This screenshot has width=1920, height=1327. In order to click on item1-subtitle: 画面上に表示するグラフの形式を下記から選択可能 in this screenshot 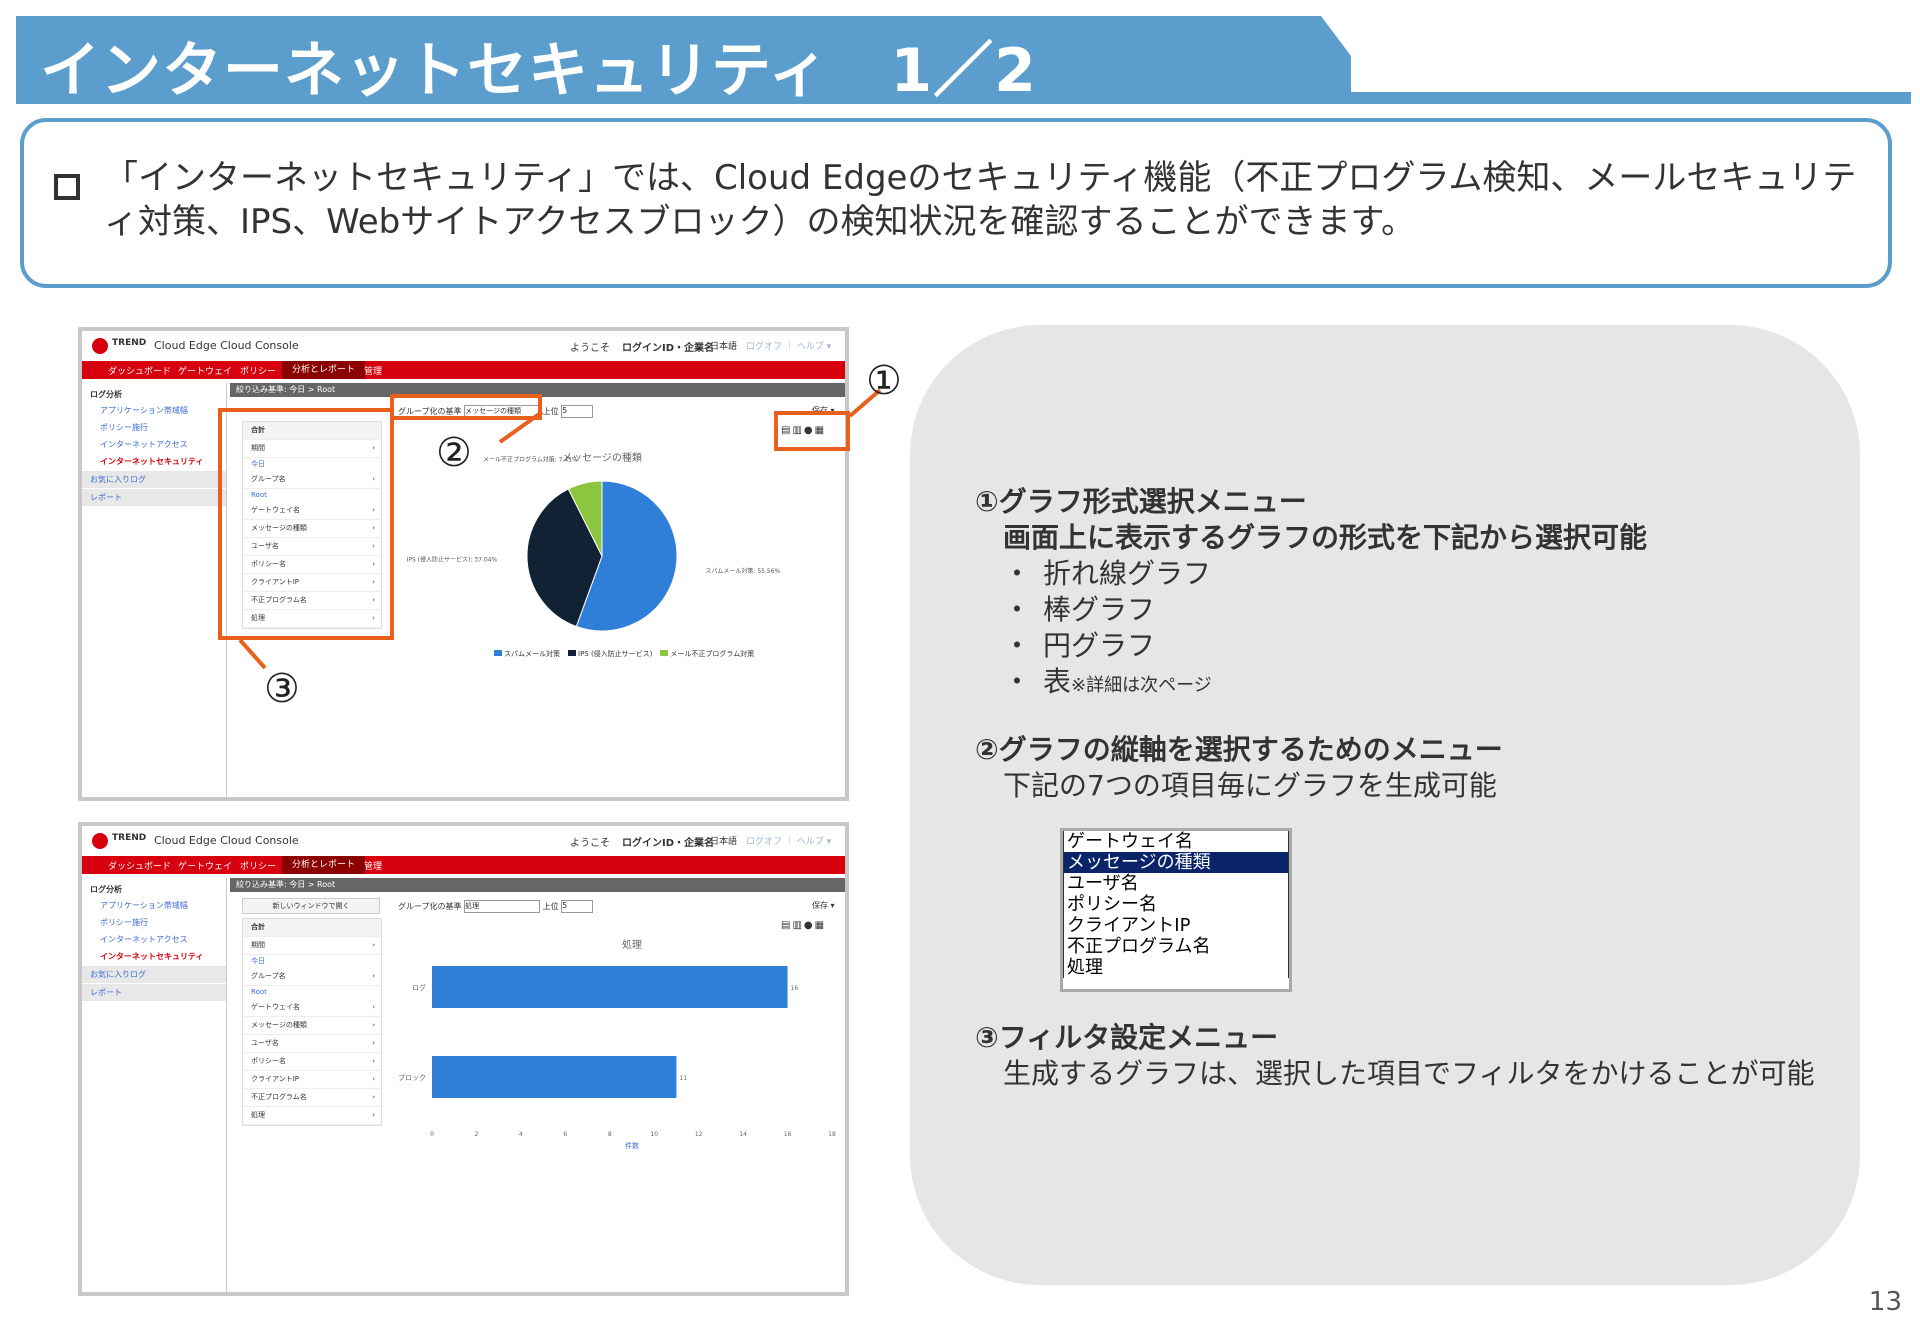, I will do `click(1325, 537)`.